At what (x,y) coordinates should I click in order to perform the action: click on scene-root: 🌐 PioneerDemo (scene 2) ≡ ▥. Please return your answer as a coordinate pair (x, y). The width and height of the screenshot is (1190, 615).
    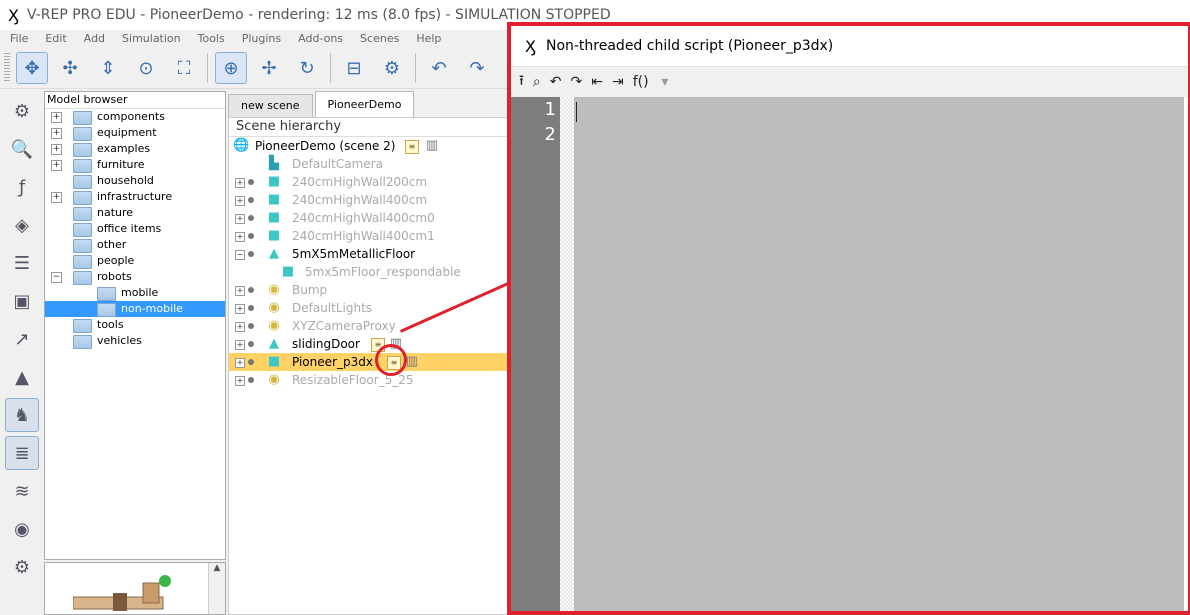
    Looking at the image, I should click on (369, 146).